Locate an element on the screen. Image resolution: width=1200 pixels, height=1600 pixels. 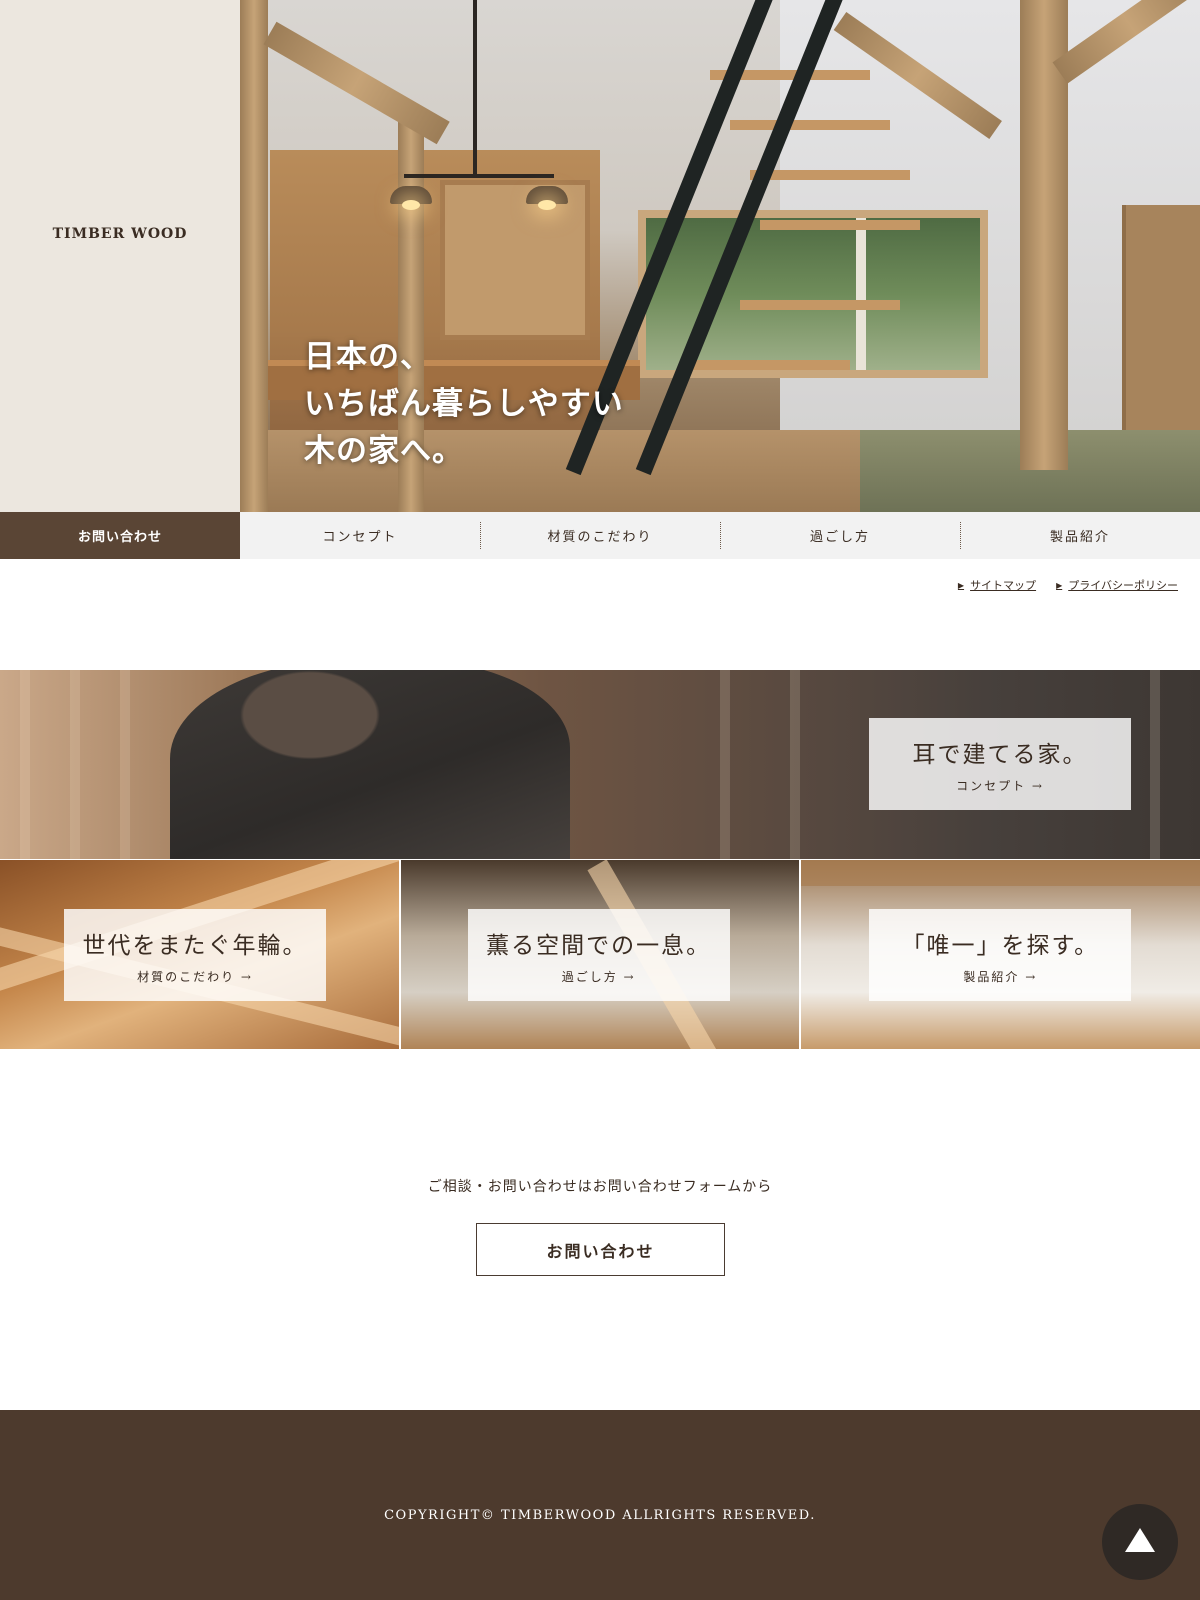
feature-label: 耳で建てる家。 コンセプト → is located at coordinates (1000, 764).